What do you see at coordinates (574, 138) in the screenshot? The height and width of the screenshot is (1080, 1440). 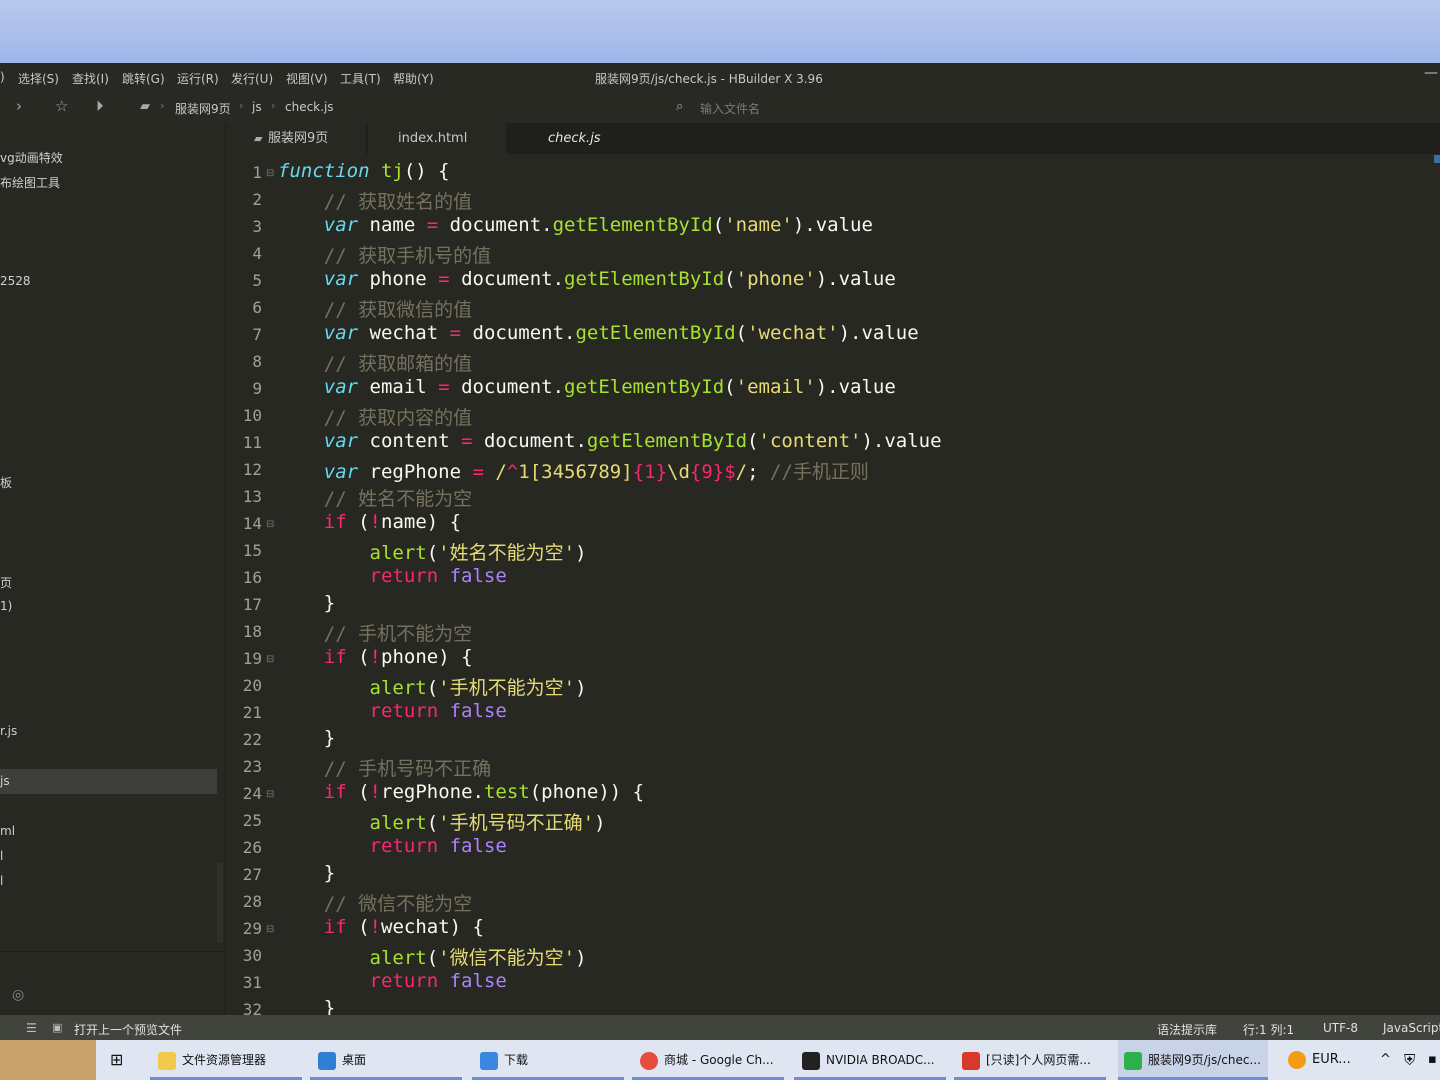 I see `tab-label: check.js` at bounding box center [574, 138].